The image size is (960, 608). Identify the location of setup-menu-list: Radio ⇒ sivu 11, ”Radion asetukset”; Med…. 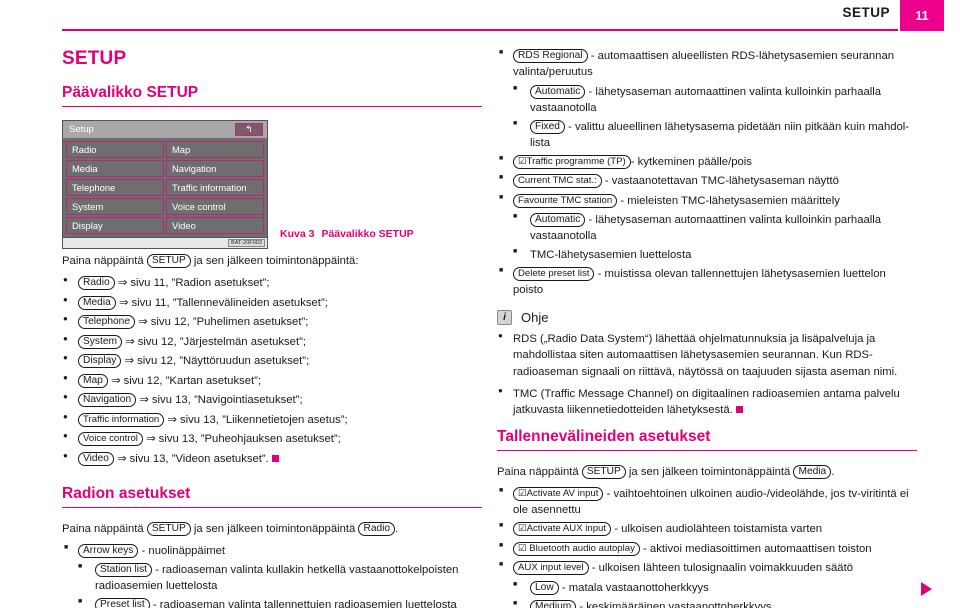
(272, 370).